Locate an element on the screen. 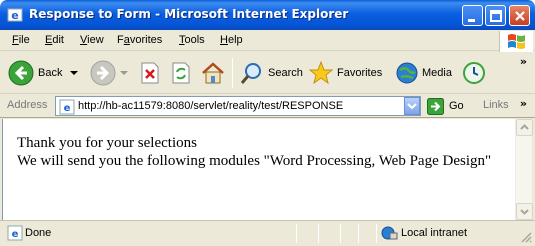 This screenshot has height=246, width=535. menu-bar: File Edit View Favorites Tools Help is located at coordinates (267, 40).